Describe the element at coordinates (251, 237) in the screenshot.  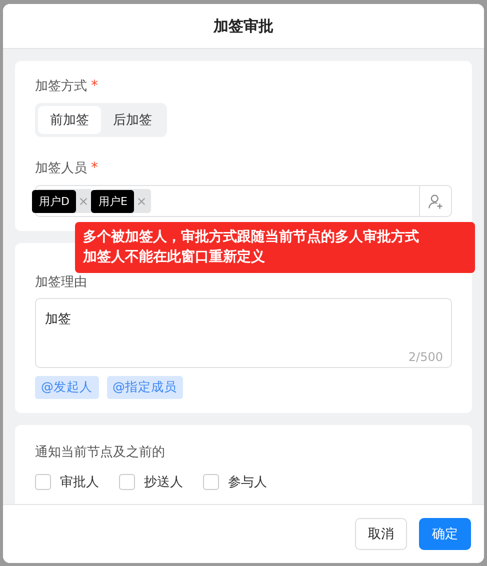
I see `tooltip-text: 多个被加签人，审批方式跟随当前节点的多人审批方式` at that location.